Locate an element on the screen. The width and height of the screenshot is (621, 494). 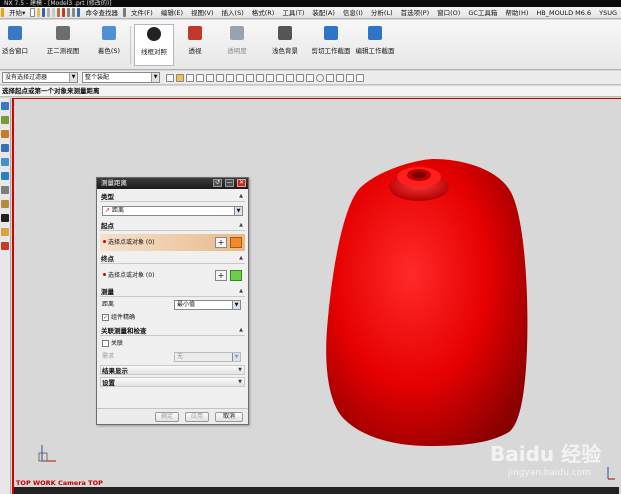
save-icon is located at coordinates (43, 12).